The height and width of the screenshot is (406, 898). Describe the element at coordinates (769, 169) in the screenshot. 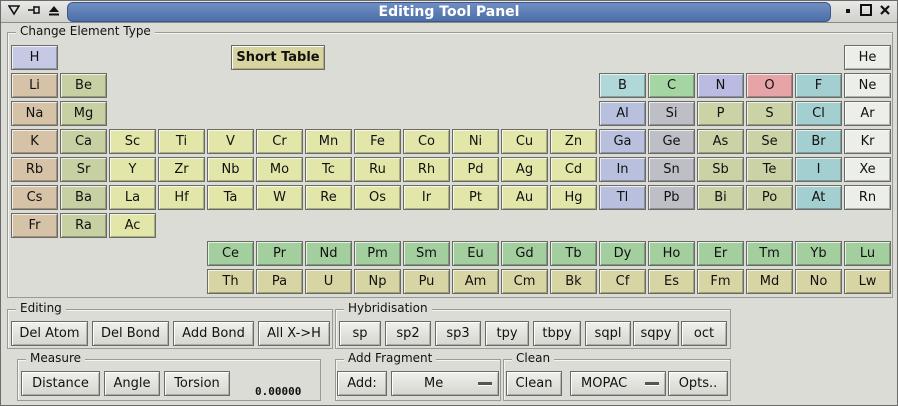

I see `element-button-te: Te` at that location.